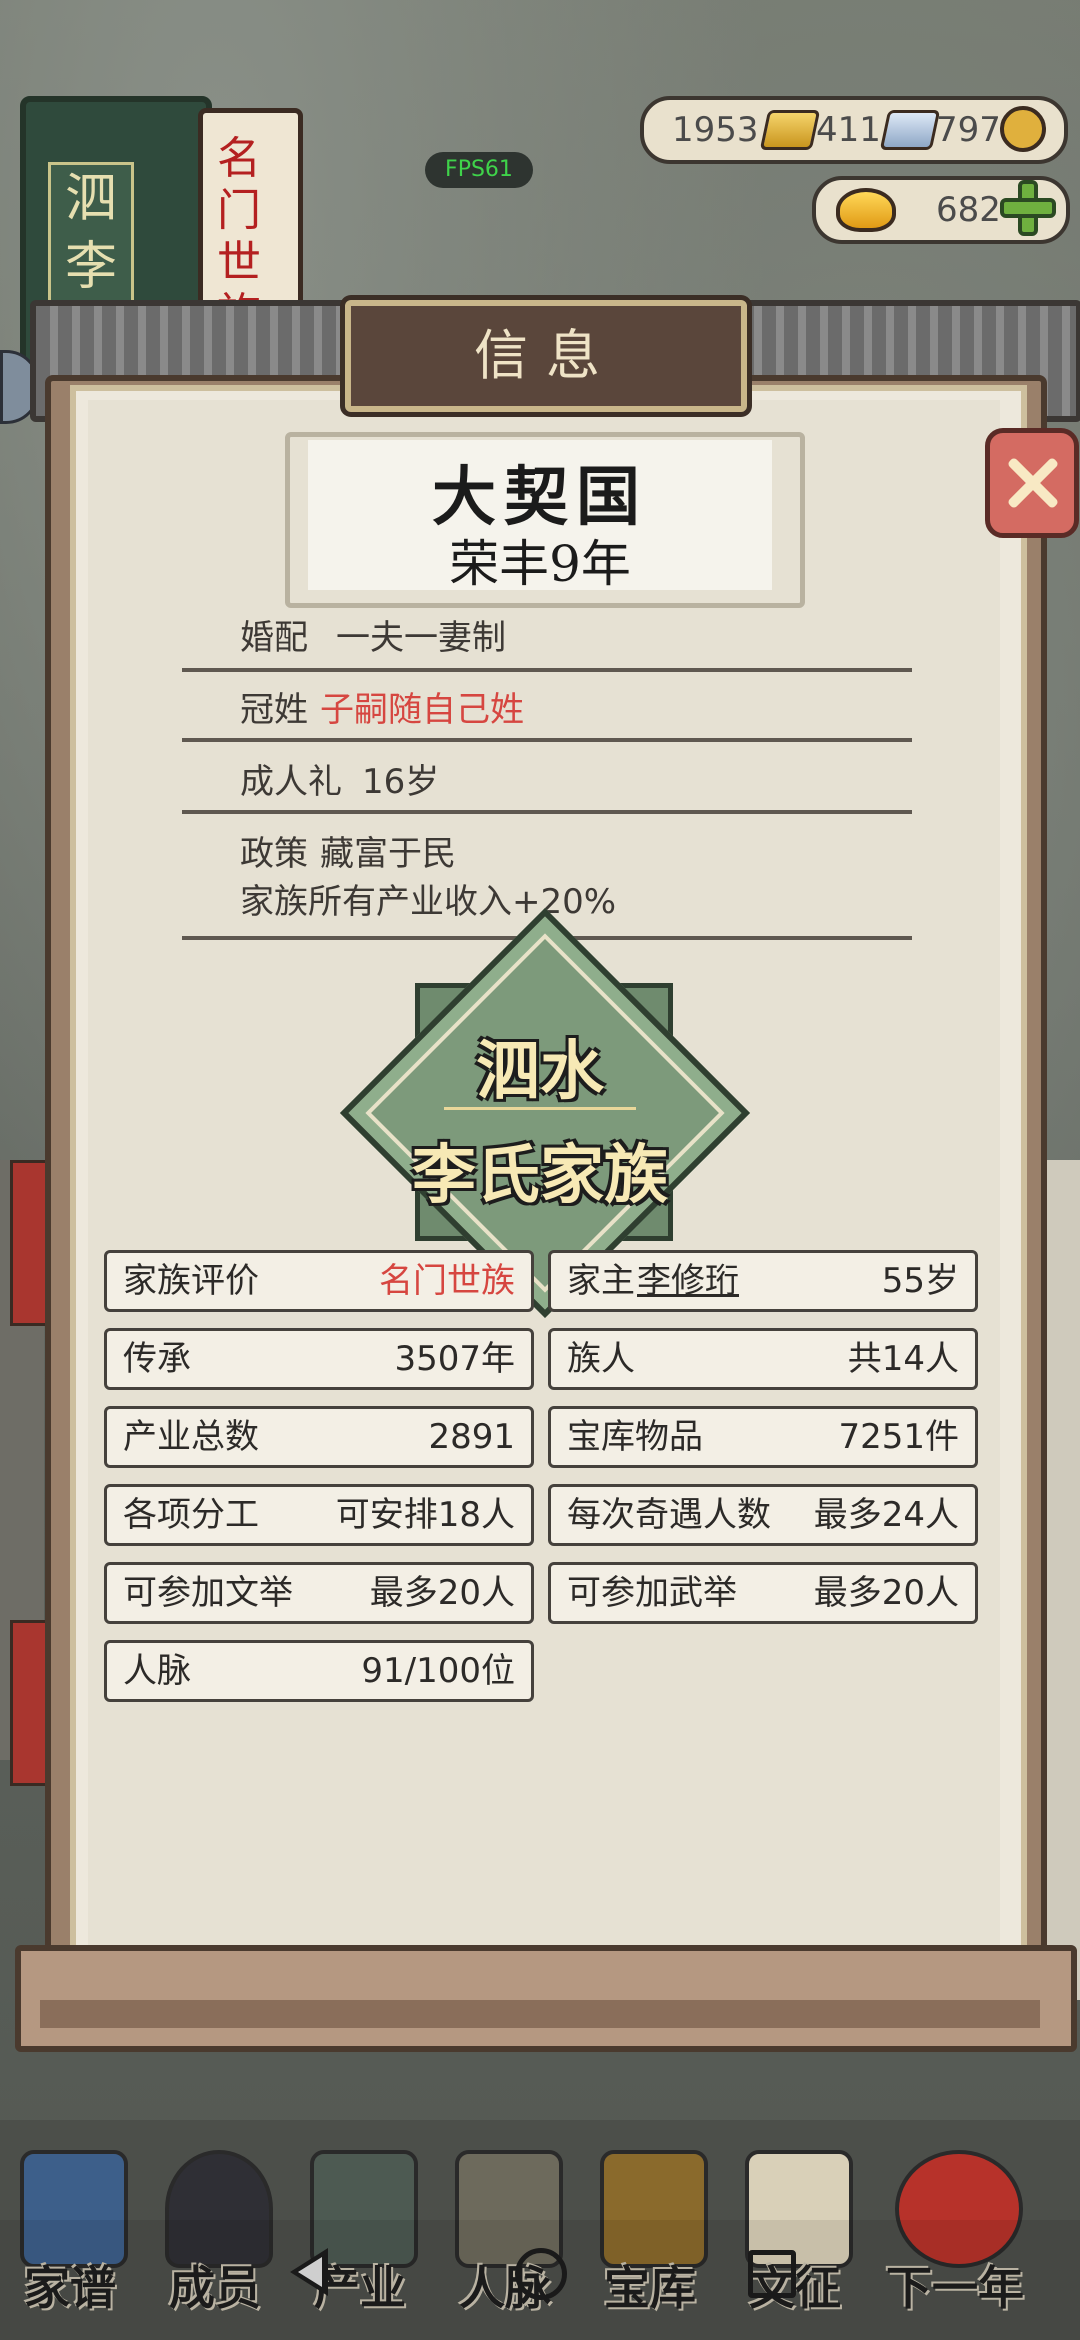  Describe the element at coordinates (388, 854) in the screenshot. I see `policy-value: 藏富于民` at that location.